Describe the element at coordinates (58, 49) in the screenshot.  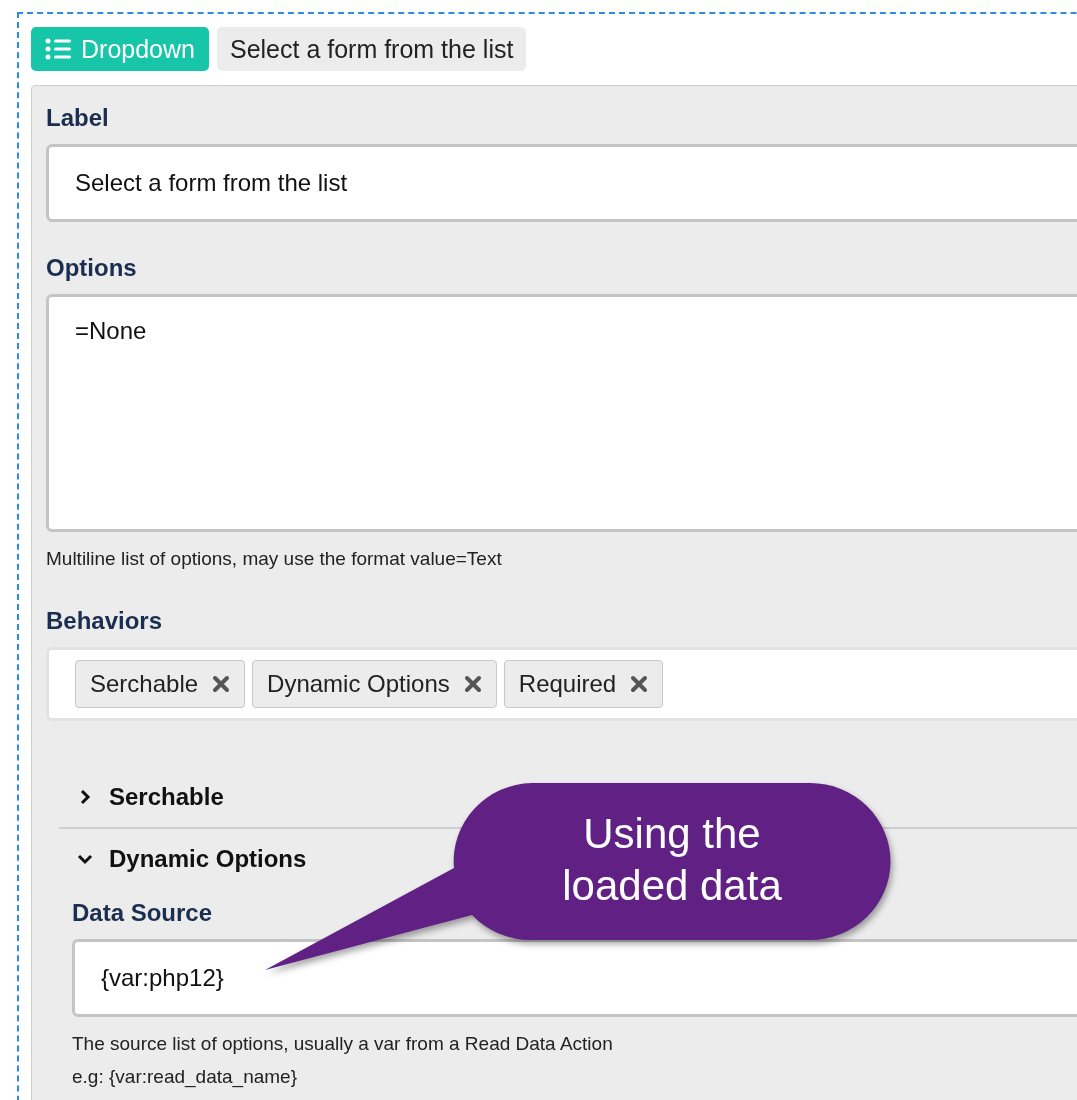
I see `list-icon` at that location.